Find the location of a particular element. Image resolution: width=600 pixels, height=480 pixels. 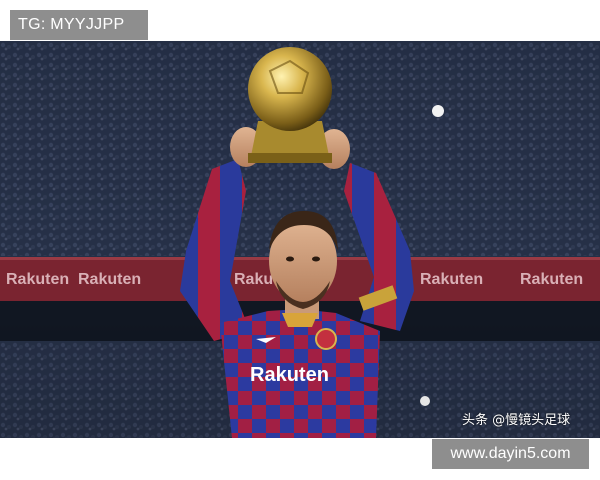

golden-ball-trophy is located at coordinates (290, 105).